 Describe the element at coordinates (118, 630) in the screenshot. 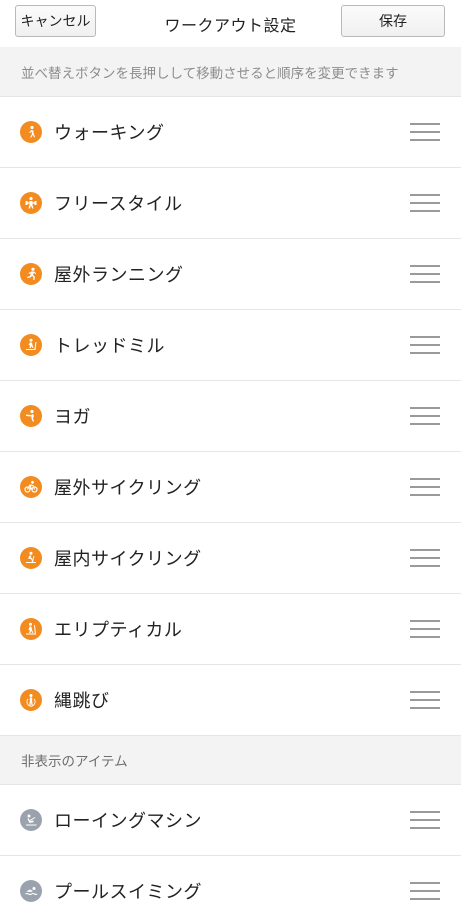

I see `workout-item-label: エリプティカル` at that location.